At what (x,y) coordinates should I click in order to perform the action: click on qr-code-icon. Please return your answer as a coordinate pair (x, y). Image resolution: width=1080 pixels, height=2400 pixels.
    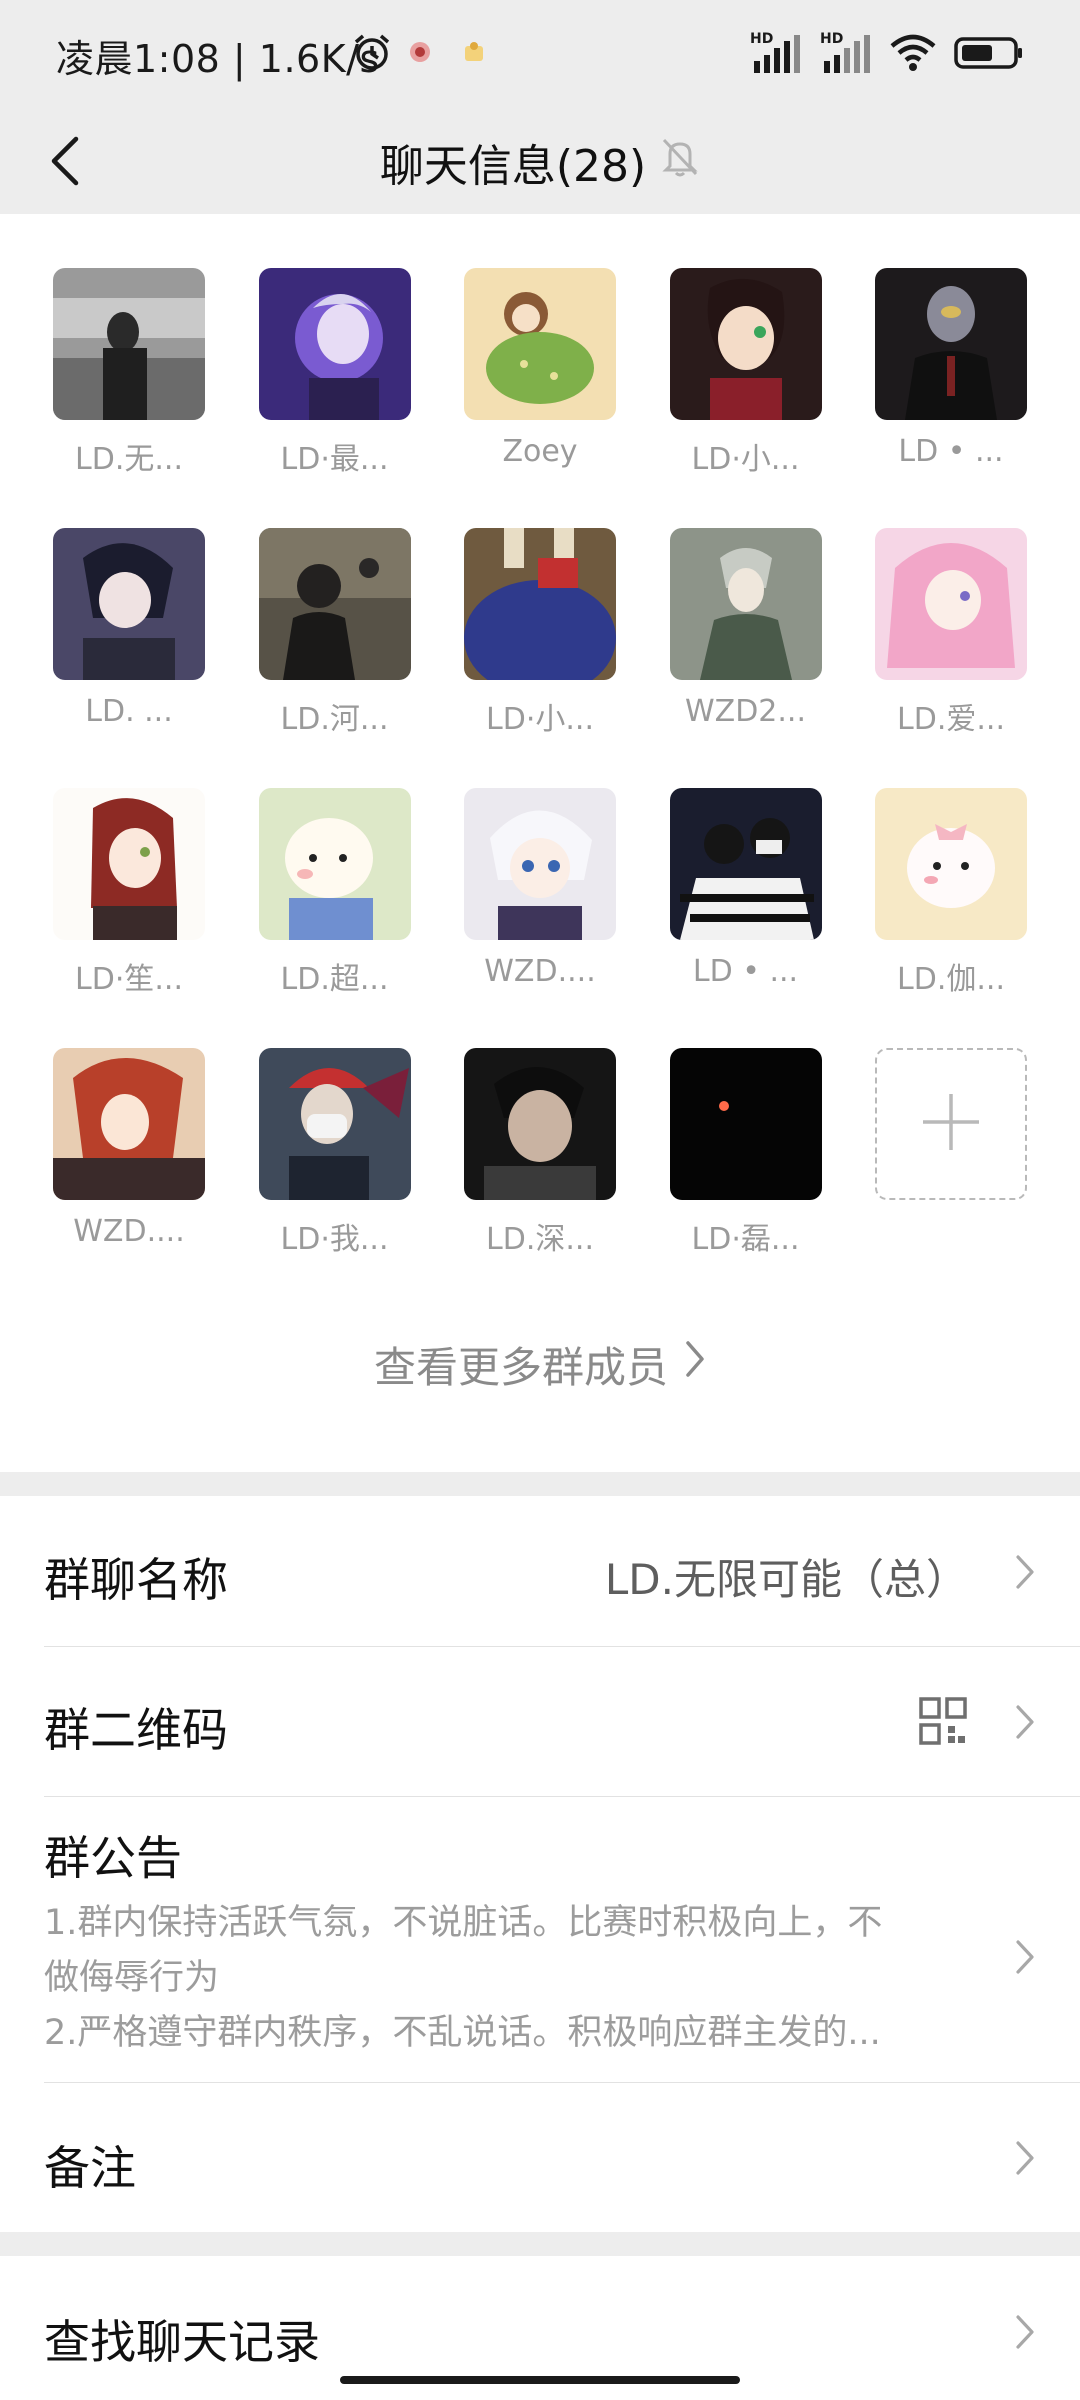
    Looking at the image, I should click on (943, 1723).